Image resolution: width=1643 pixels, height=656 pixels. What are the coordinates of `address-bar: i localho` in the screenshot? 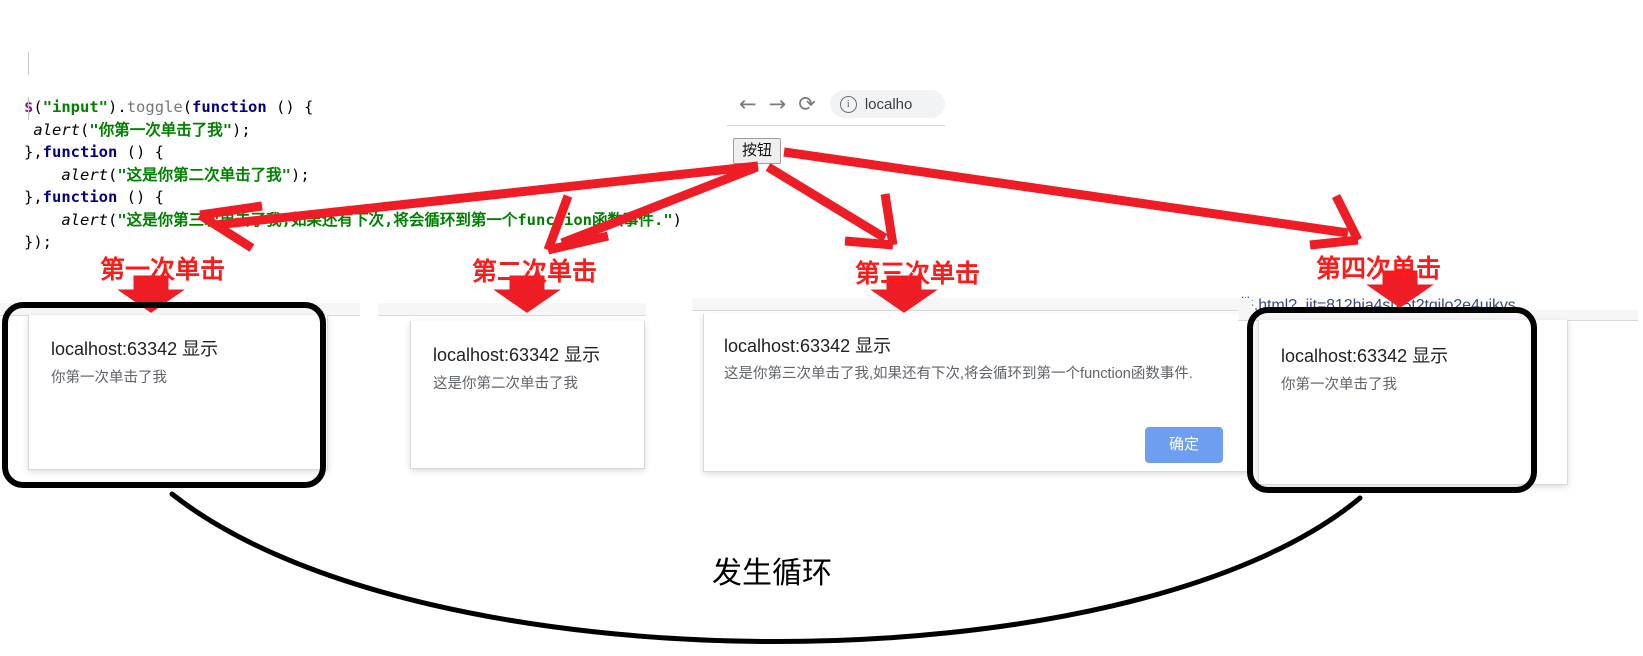 It's located at (887, 104).